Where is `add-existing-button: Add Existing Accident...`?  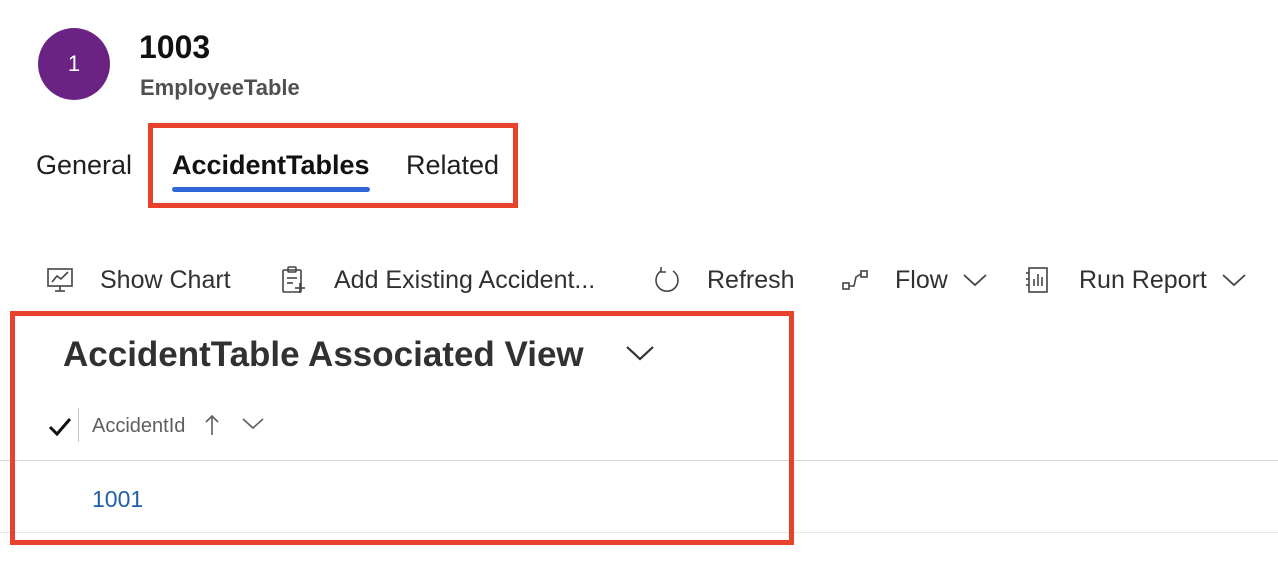
add-existing-button: Add Existing Accident... is located at coordinates (437, 280).